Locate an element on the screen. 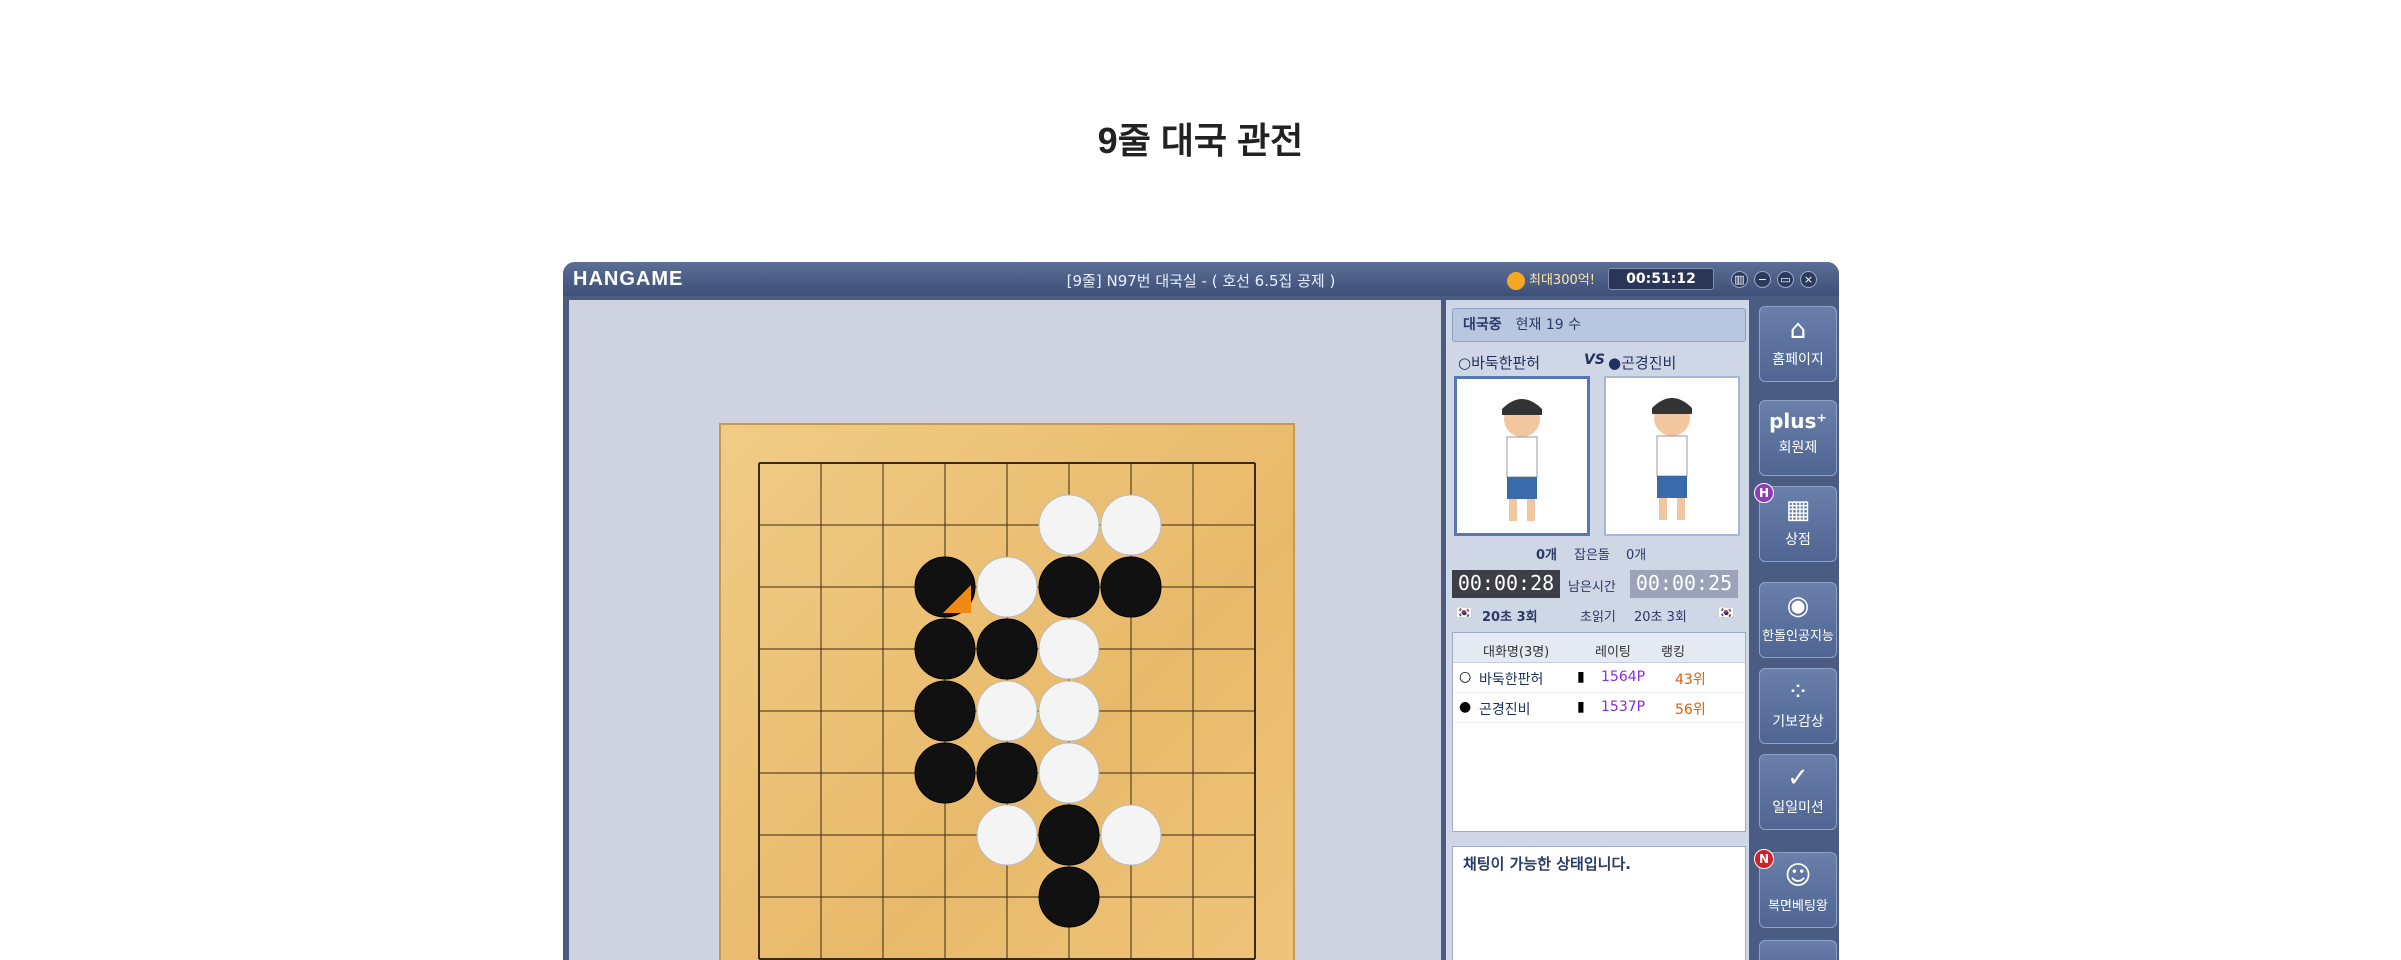 This screenshot has width=2401, height=960. user-list-header: 대화명(3명) 레이팅 랭킹 is located at coordinates (1599, 648).